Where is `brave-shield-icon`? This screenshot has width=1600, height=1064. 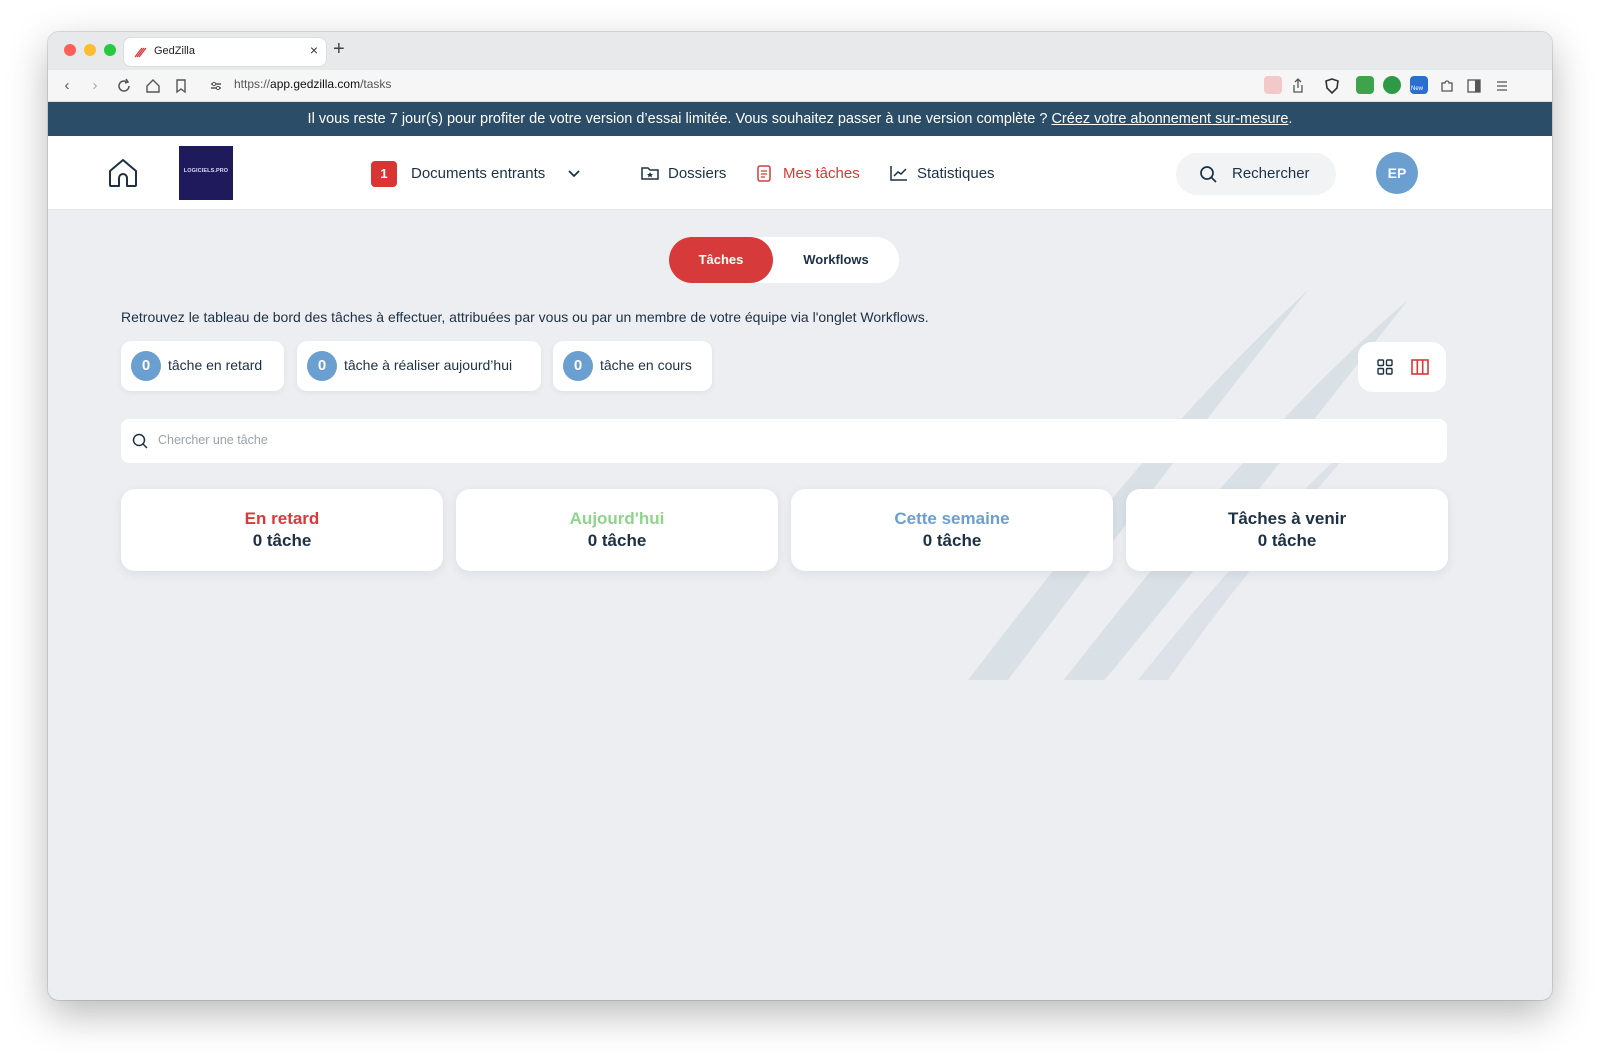 brave-shield-icon is located at coordinates (1332, 86).